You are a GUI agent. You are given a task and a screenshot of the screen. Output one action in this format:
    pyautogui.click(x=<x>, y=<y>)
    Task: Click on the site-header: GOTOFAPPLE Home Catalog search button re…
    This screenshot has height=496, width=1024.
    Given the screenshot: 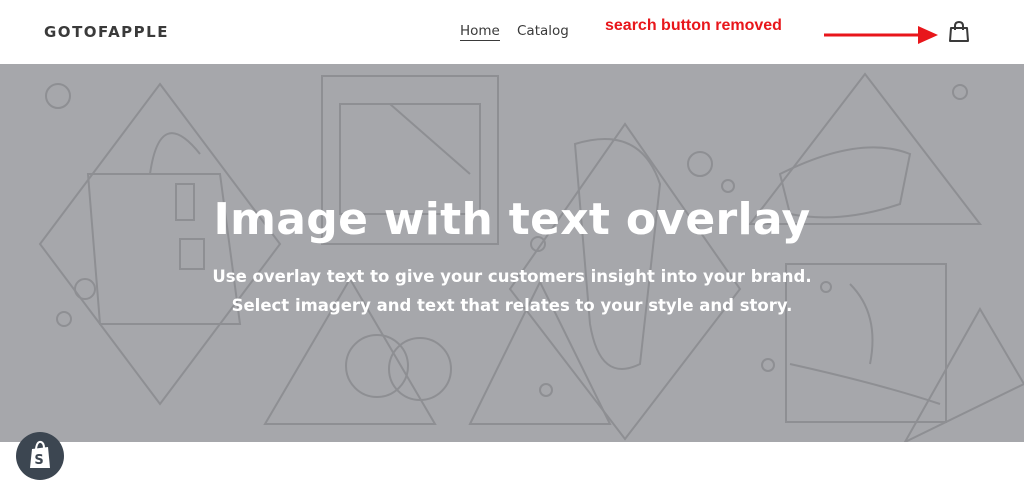 What is the action you would take?
    pyautogui.click(x=512, y=32)
    